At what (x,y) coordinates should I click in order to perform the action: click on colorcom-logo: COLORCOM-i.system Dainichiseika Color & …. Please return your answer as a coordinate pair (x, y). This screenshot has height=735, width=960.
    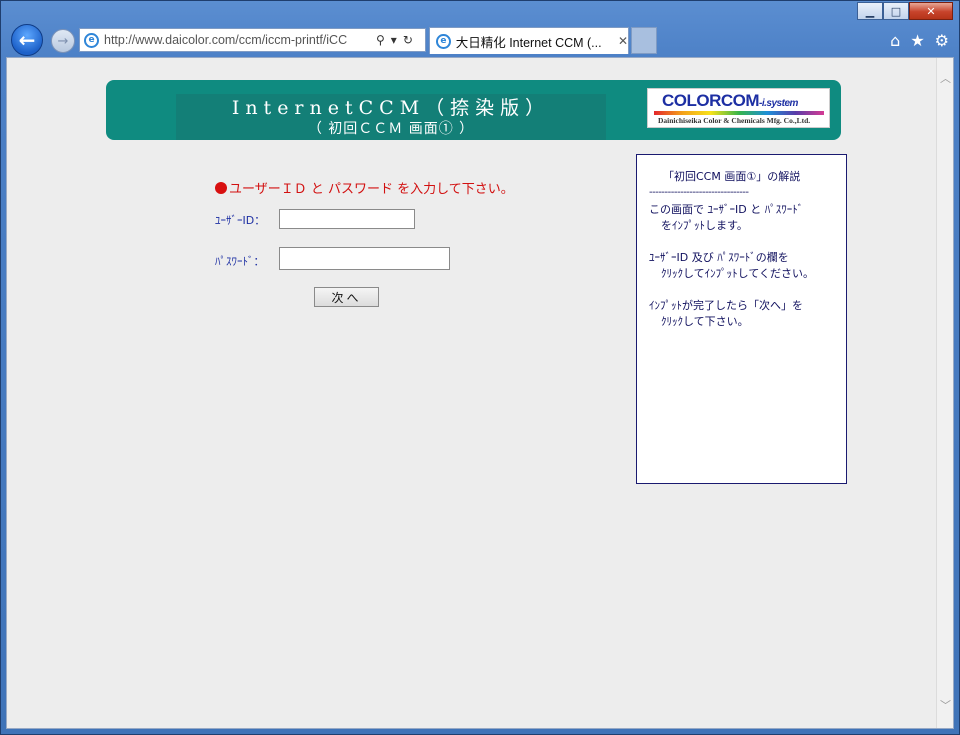
    Looking at the image, I should click on (738, 108).